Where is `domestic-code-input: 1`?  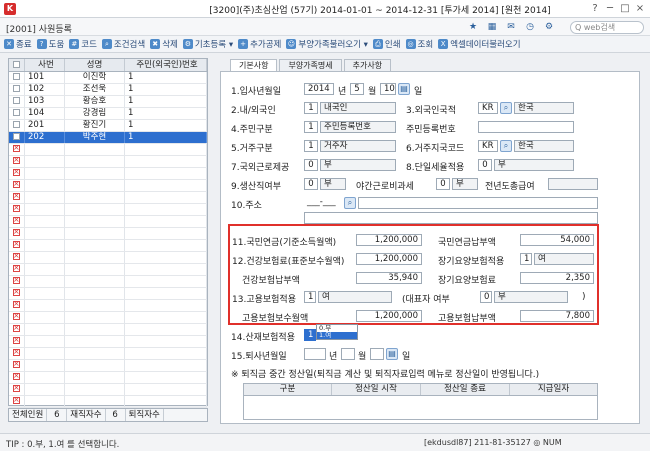 domestic-code-input: 1 is located at coordinates (311, 108).